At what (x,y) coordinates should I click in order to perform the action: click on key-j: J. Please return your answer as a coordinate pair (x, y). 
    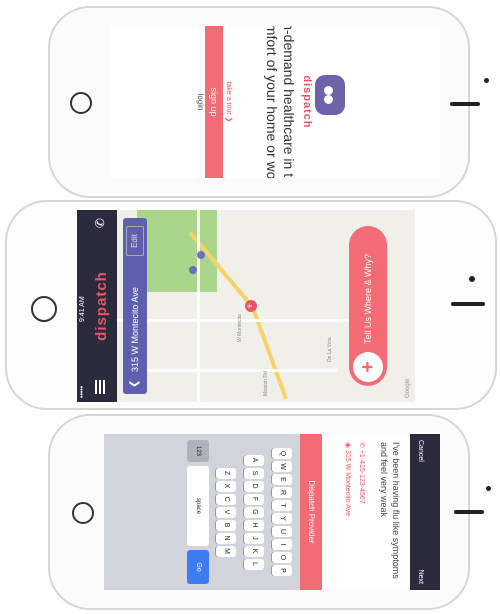
    Looking at the image, I should click on (254, 538).